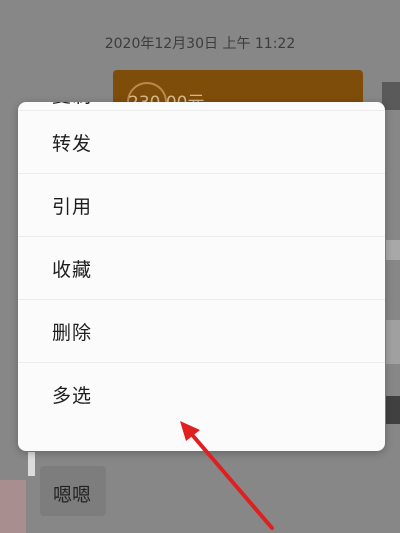 The height and width of the screenshot is (533, 400). I want to click on menu-item-label: 多选, so click(72, 396).